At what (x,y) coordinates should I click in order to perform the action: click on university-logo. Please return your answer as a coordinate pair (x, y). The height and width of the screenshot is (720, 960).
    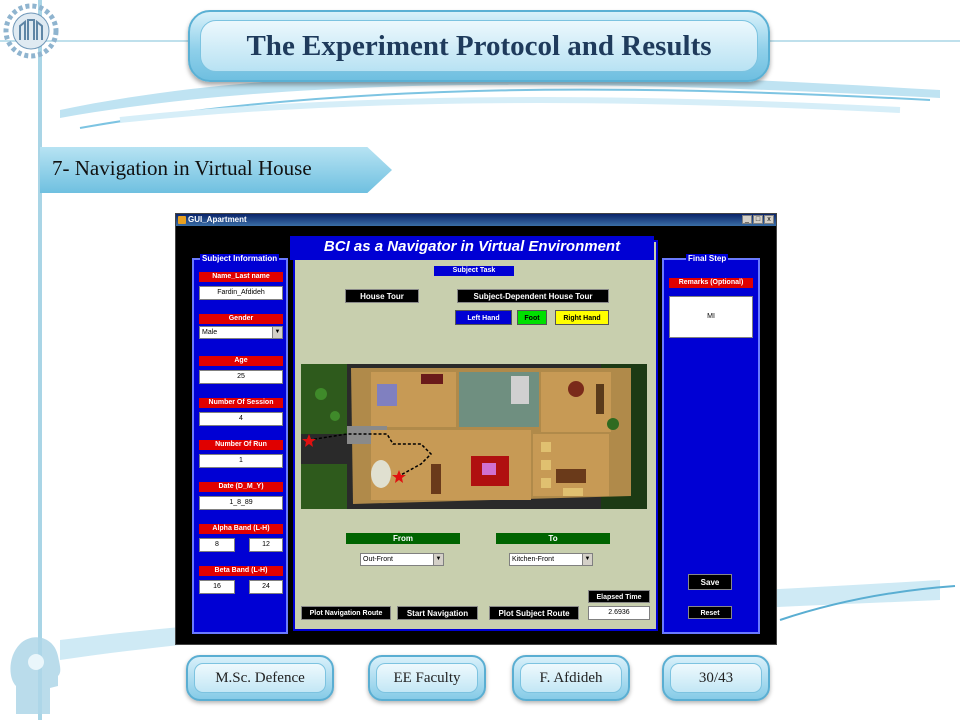
    Looking at the image, I should click on (31, 31).